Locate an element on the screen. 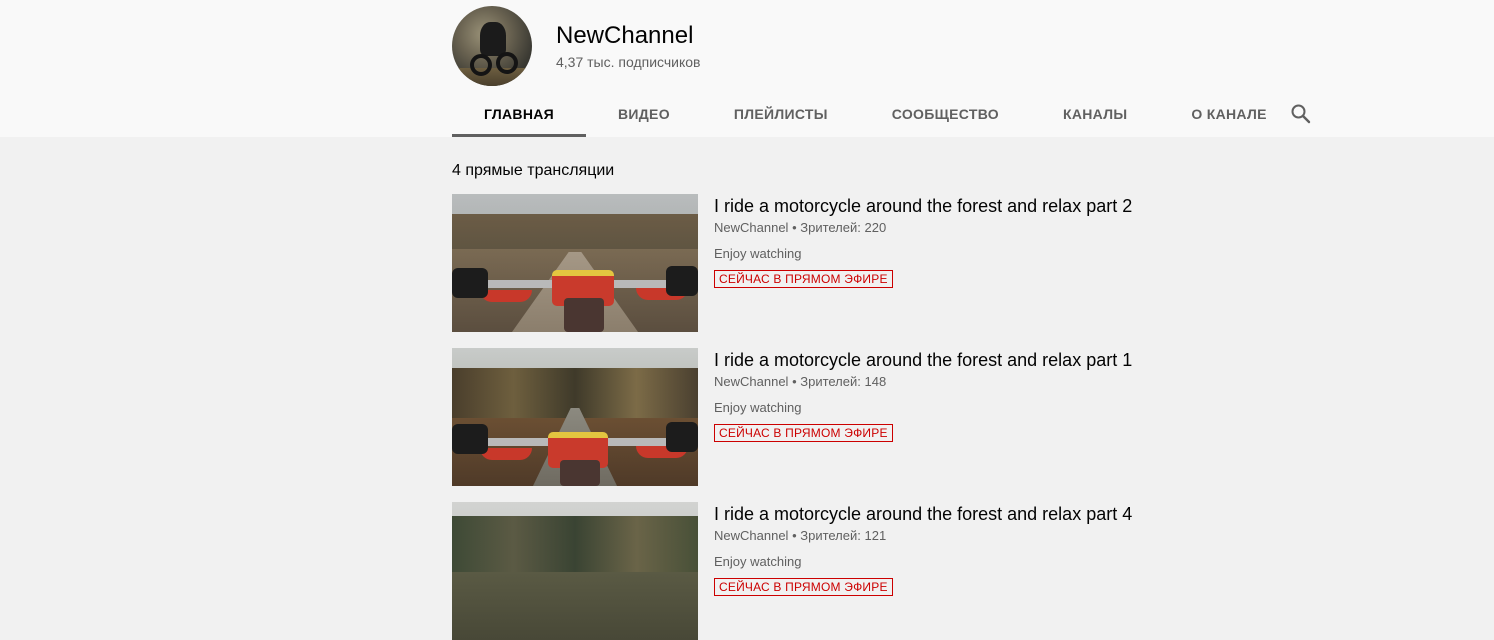 This screenshot has height=640, width=1494. tab-community: СООБЩЕСТВО is located at coordinates (945, 113).